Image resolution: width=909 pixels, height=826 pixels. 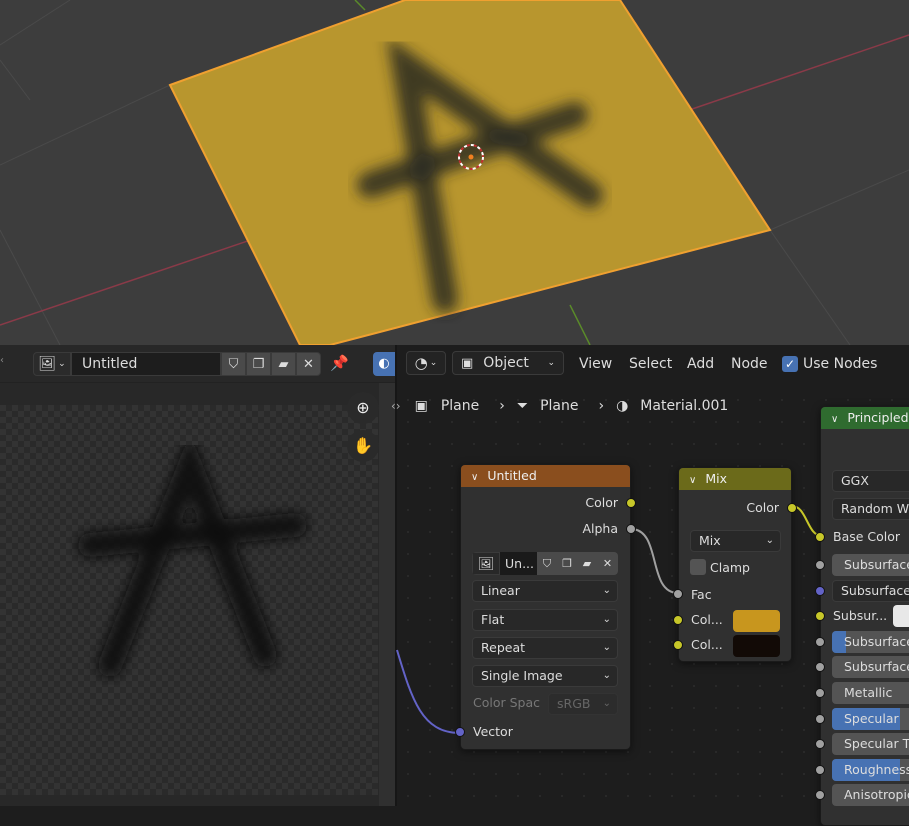 What do you see at coordinates (574, 703) in the screenshot?
I see `color-space-value: sRGB` at bounding box center [574, 703].